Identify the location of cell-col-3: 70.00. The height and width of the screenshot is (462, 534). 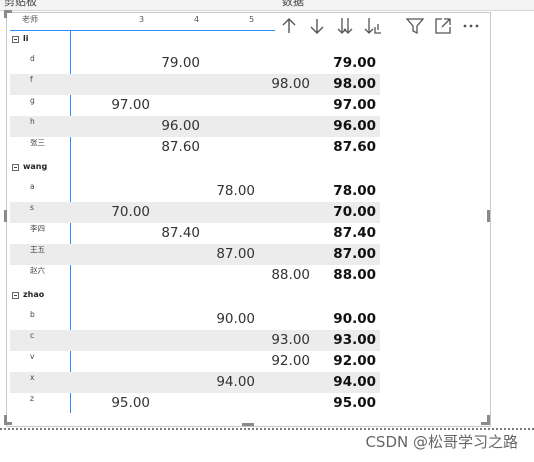
(130, 212).